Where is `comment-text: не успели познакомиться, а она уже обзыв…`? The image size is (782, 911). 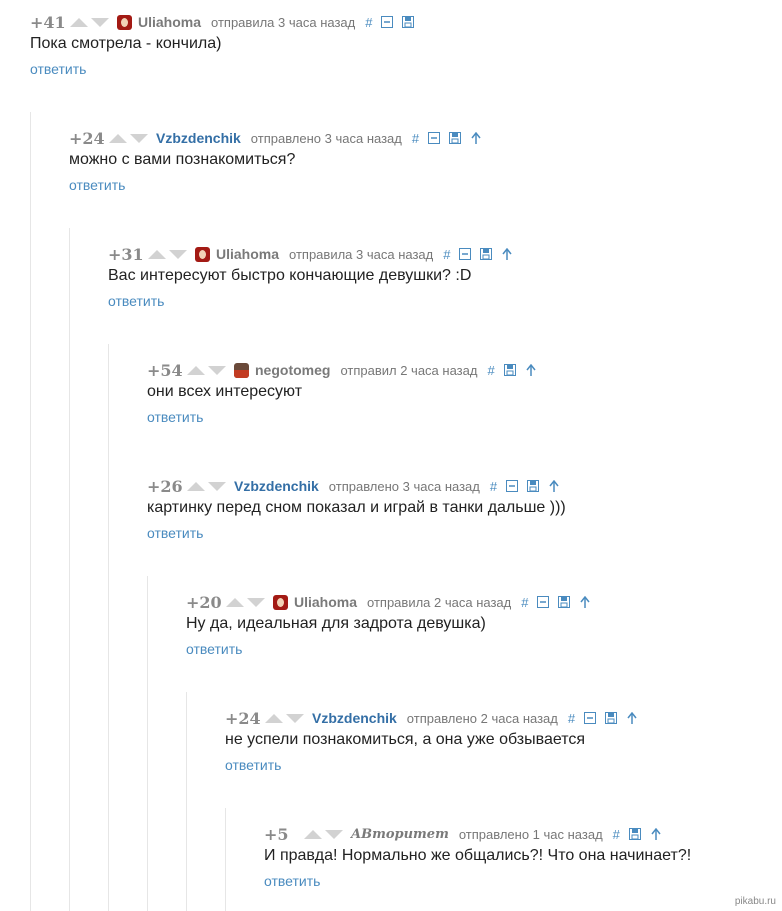
comment-text: не успели познакомиться, а она уже обзыв… is located at coordinates (405, 739).